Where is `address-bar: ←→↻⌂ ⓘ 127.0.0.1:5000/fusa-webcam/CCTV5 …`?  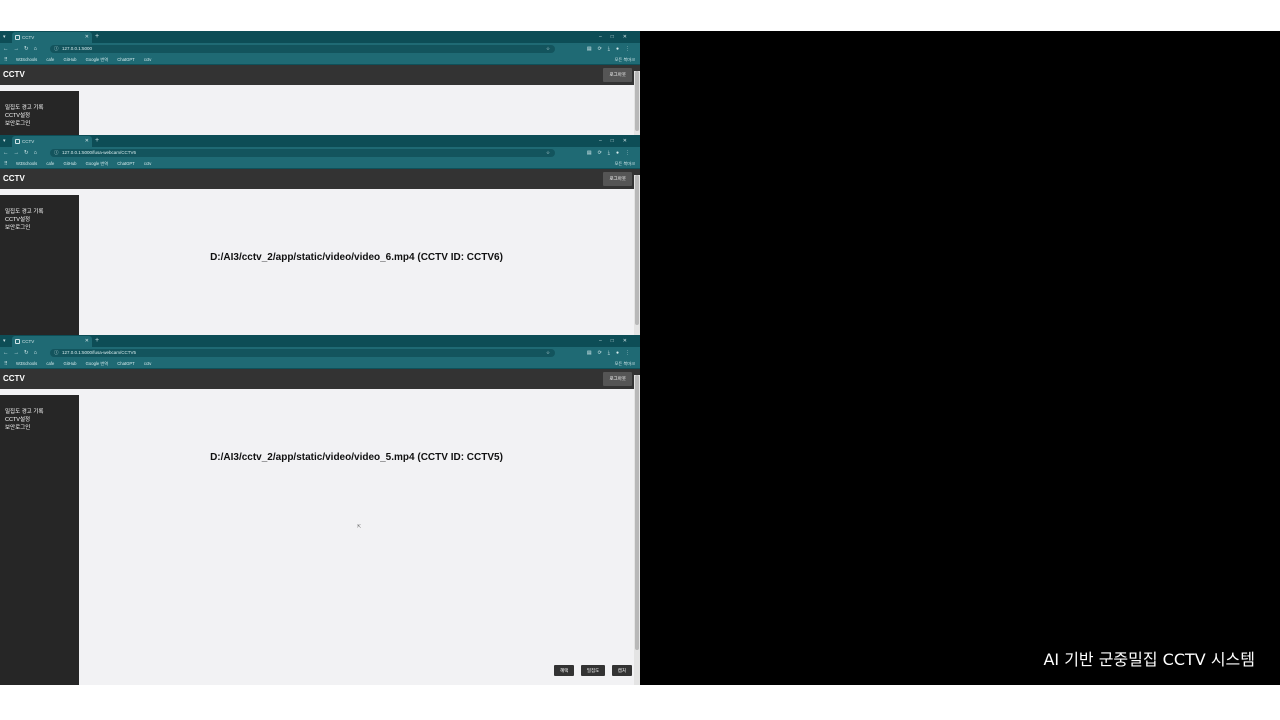
address-bar: ←→↻⌂ ⓘ 127.0.0.1:5000/fusa-webcam/CCTV5 … is located at coordinates (320, 353).